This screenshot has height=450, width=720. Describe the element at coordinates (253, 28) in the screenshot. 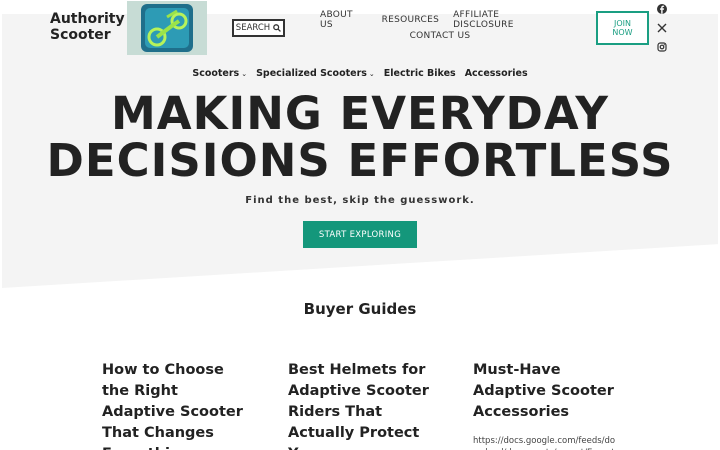

I see `search-label: SEARCH` at that location.